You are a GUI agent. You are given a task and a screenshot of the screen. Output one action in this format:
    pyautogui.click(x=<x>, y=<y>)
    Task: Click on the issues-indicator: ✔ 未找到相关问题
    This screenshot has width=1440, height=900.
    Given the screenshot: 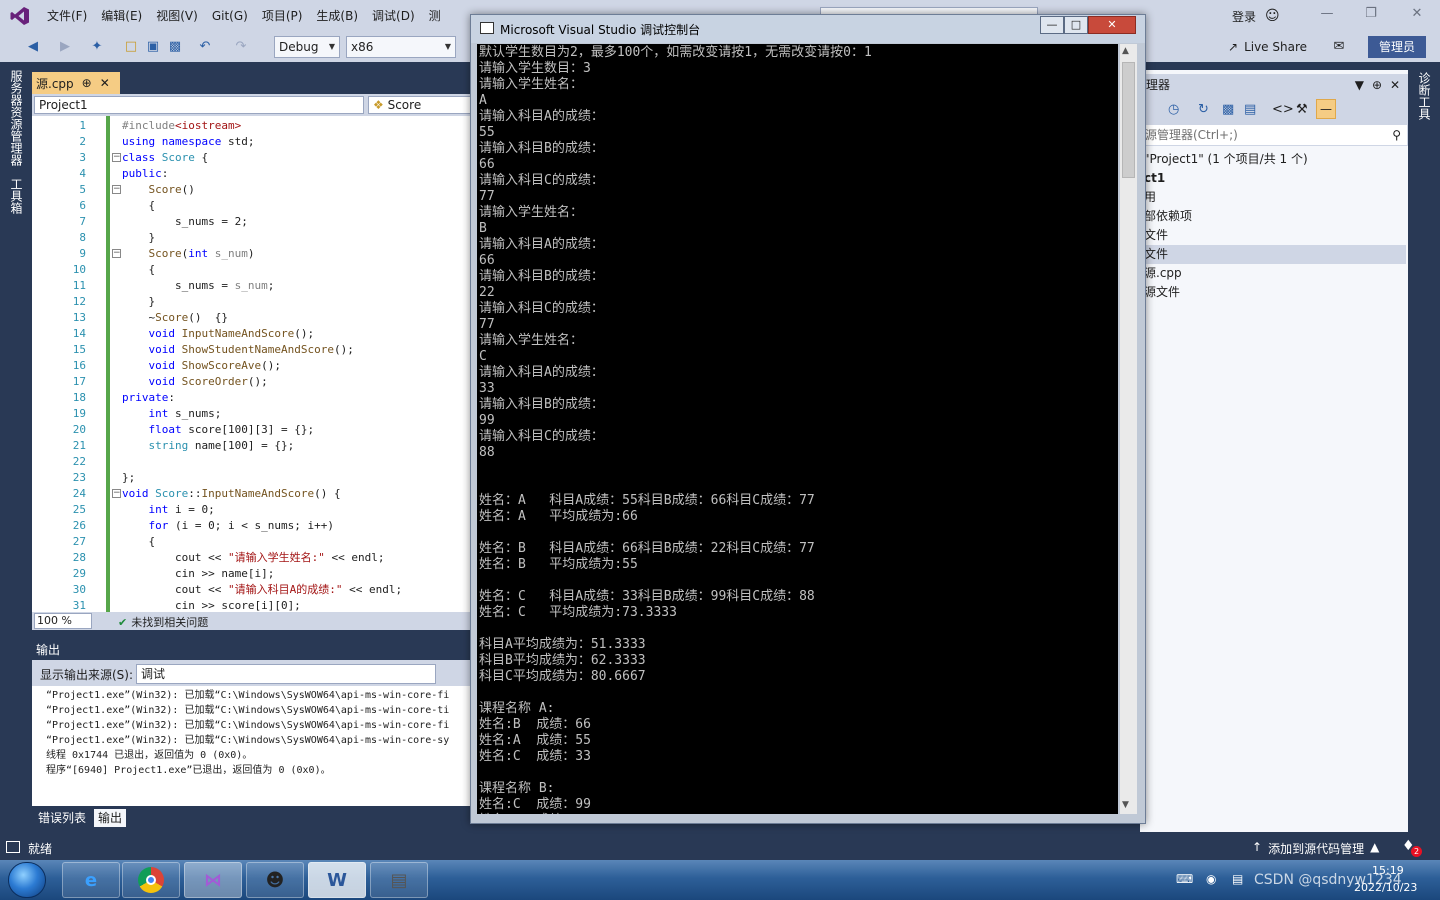 What is the action you would take?
    pyautogui.click(x=163, y=622)
    